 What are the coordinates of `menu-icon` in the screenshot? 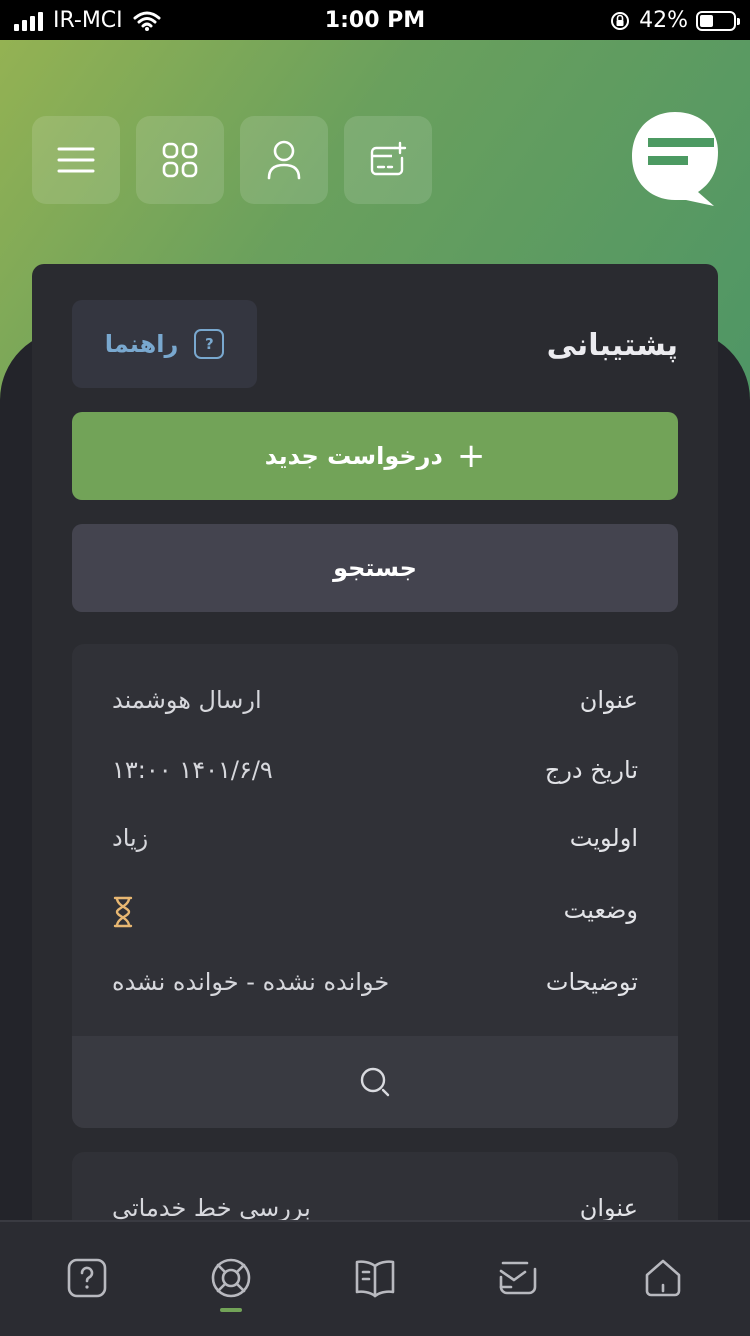 It's located at (76, 160).